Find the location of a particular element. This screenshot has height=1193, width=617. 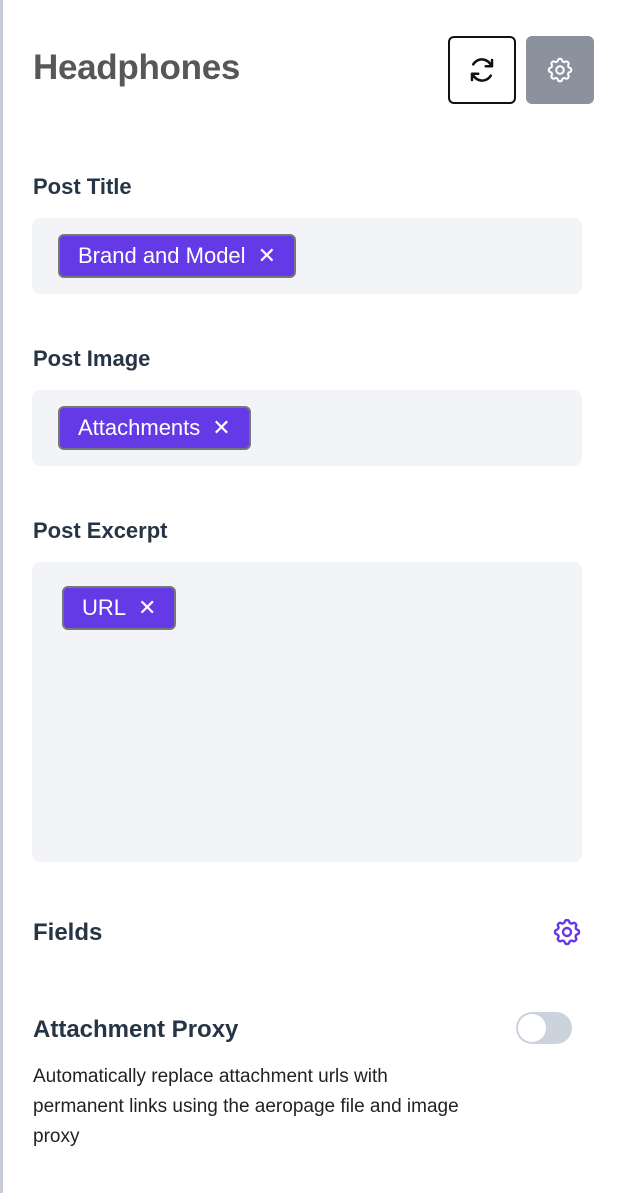

left-border is located at coordinates (1, 596).